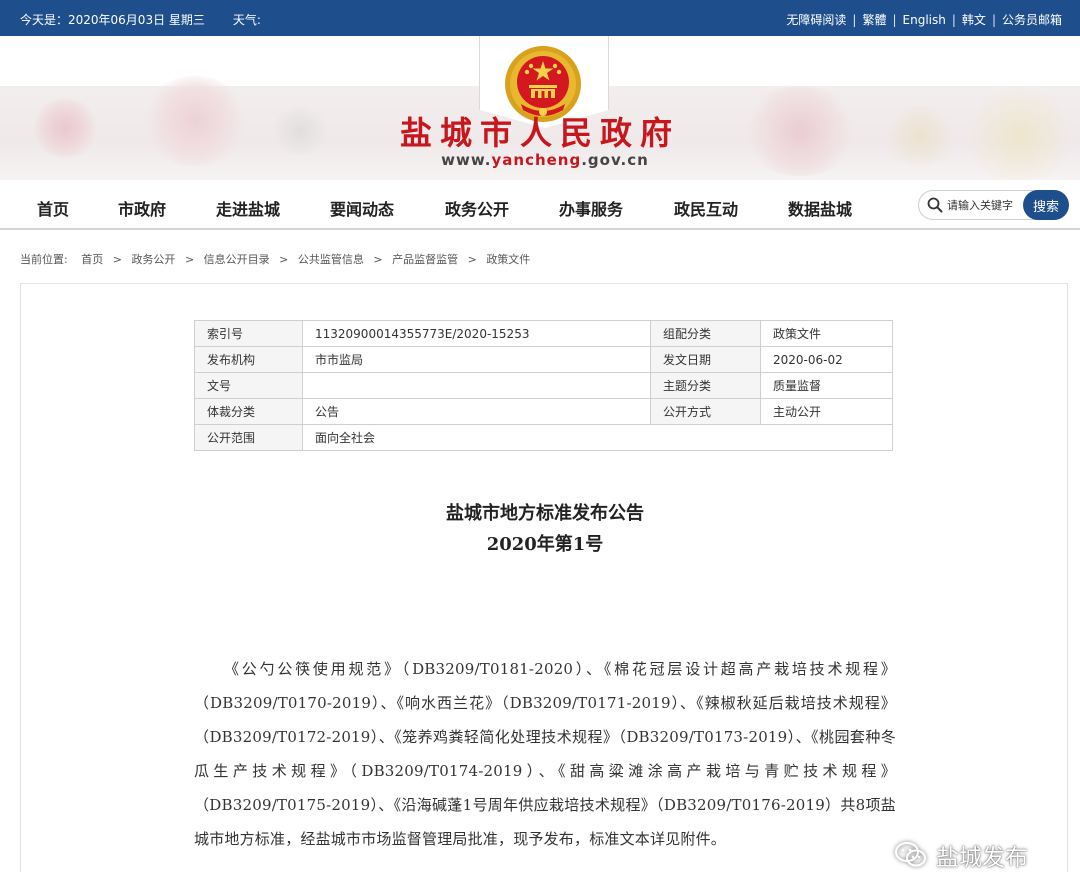 This screenshot has width=1080, height=872. What do you see at coordinates (540, 205) in the screenshot?
I see `main-nav: 首页 市政府 走进盐城 要闻动态 政务公开 办事服务 政民互动 数据盐城 搜索` at bounding box center [540, 205].